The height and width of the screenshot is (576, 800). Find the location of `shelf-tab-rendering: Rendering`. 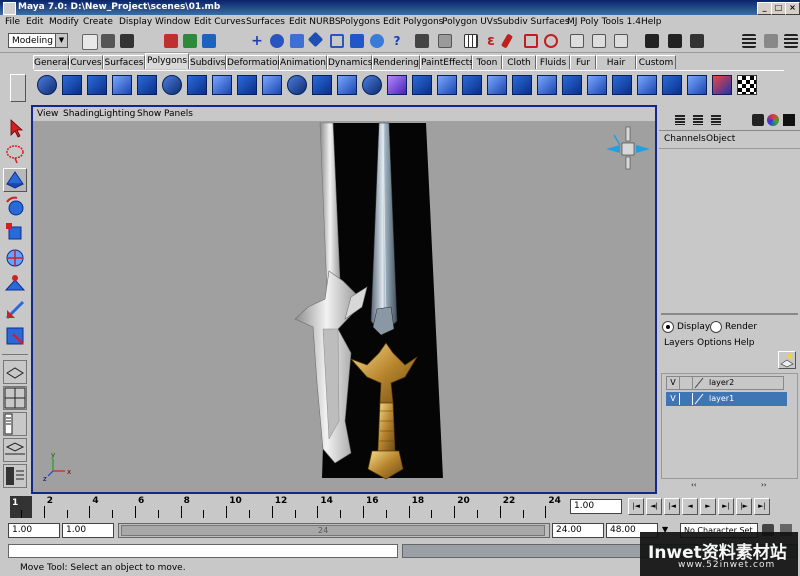

shelf-tab-rendering: Rendering is located at coordinates (396, 62).